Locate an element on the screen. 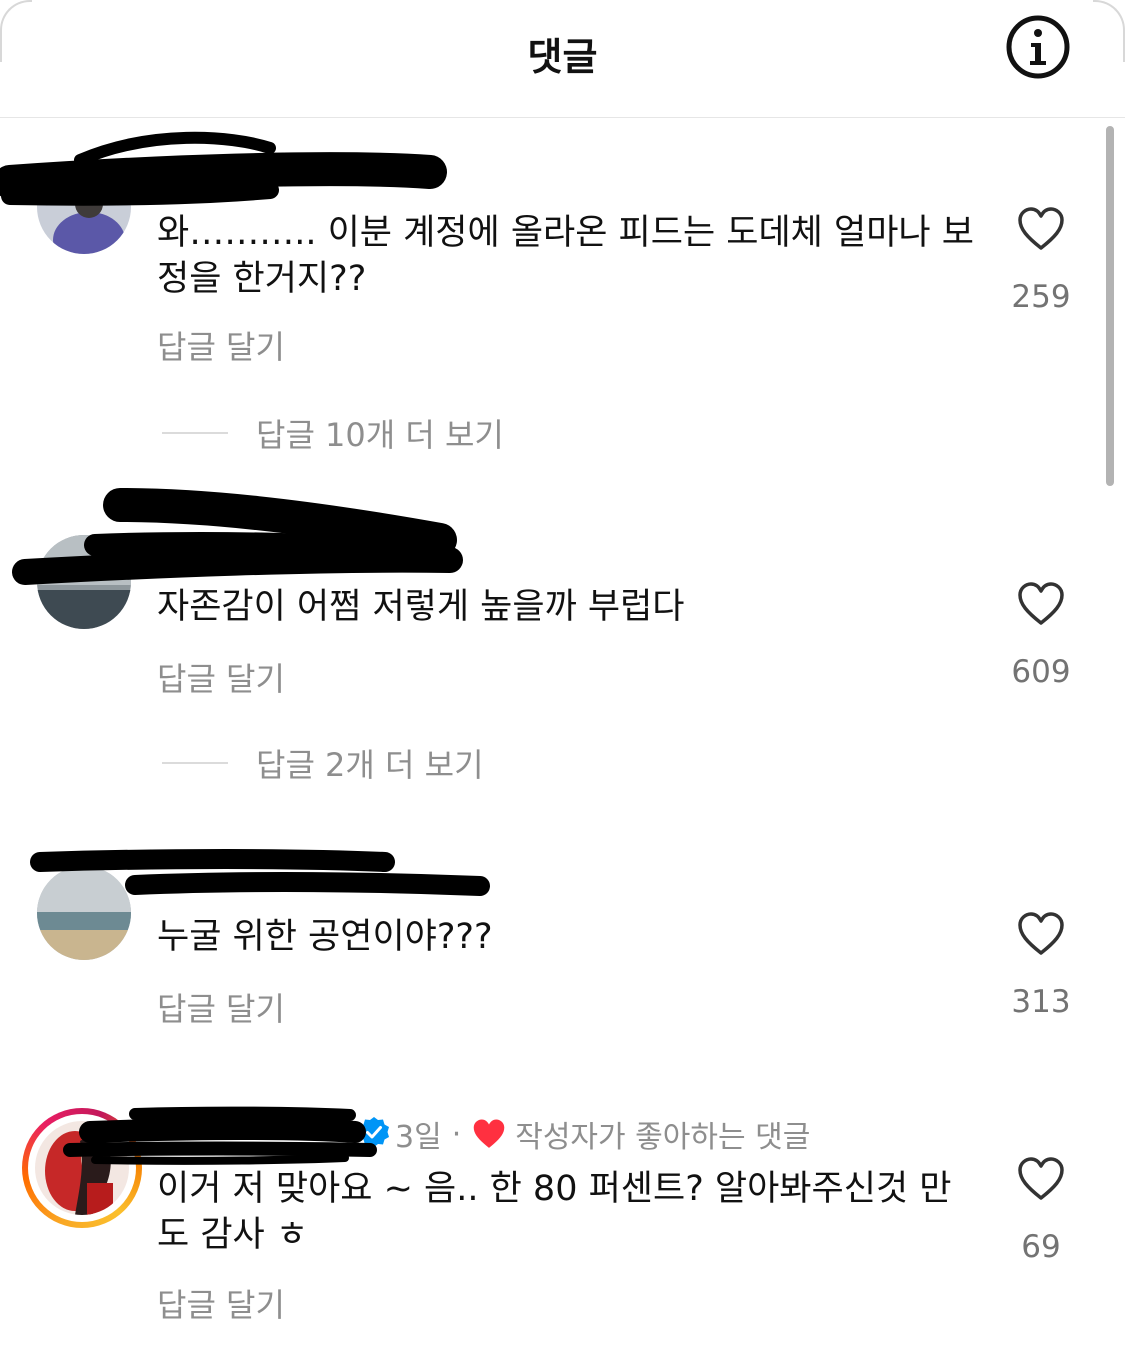 The height and width of the screenshot is (1349, 1125). view-more-replies: 답글 2개 더 보기 is located at coordinates (323, 763).